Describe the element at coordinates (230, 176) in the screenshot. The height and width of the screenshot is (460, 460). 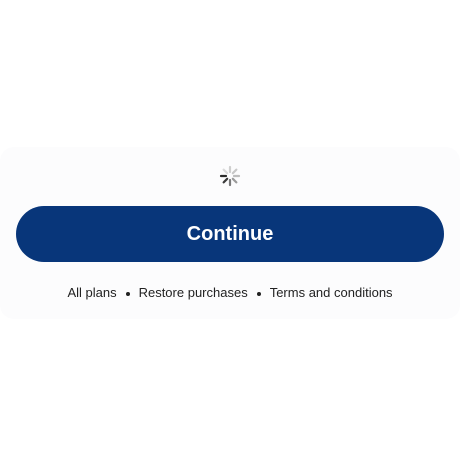
I see `loading-spinner-icon` at that location.